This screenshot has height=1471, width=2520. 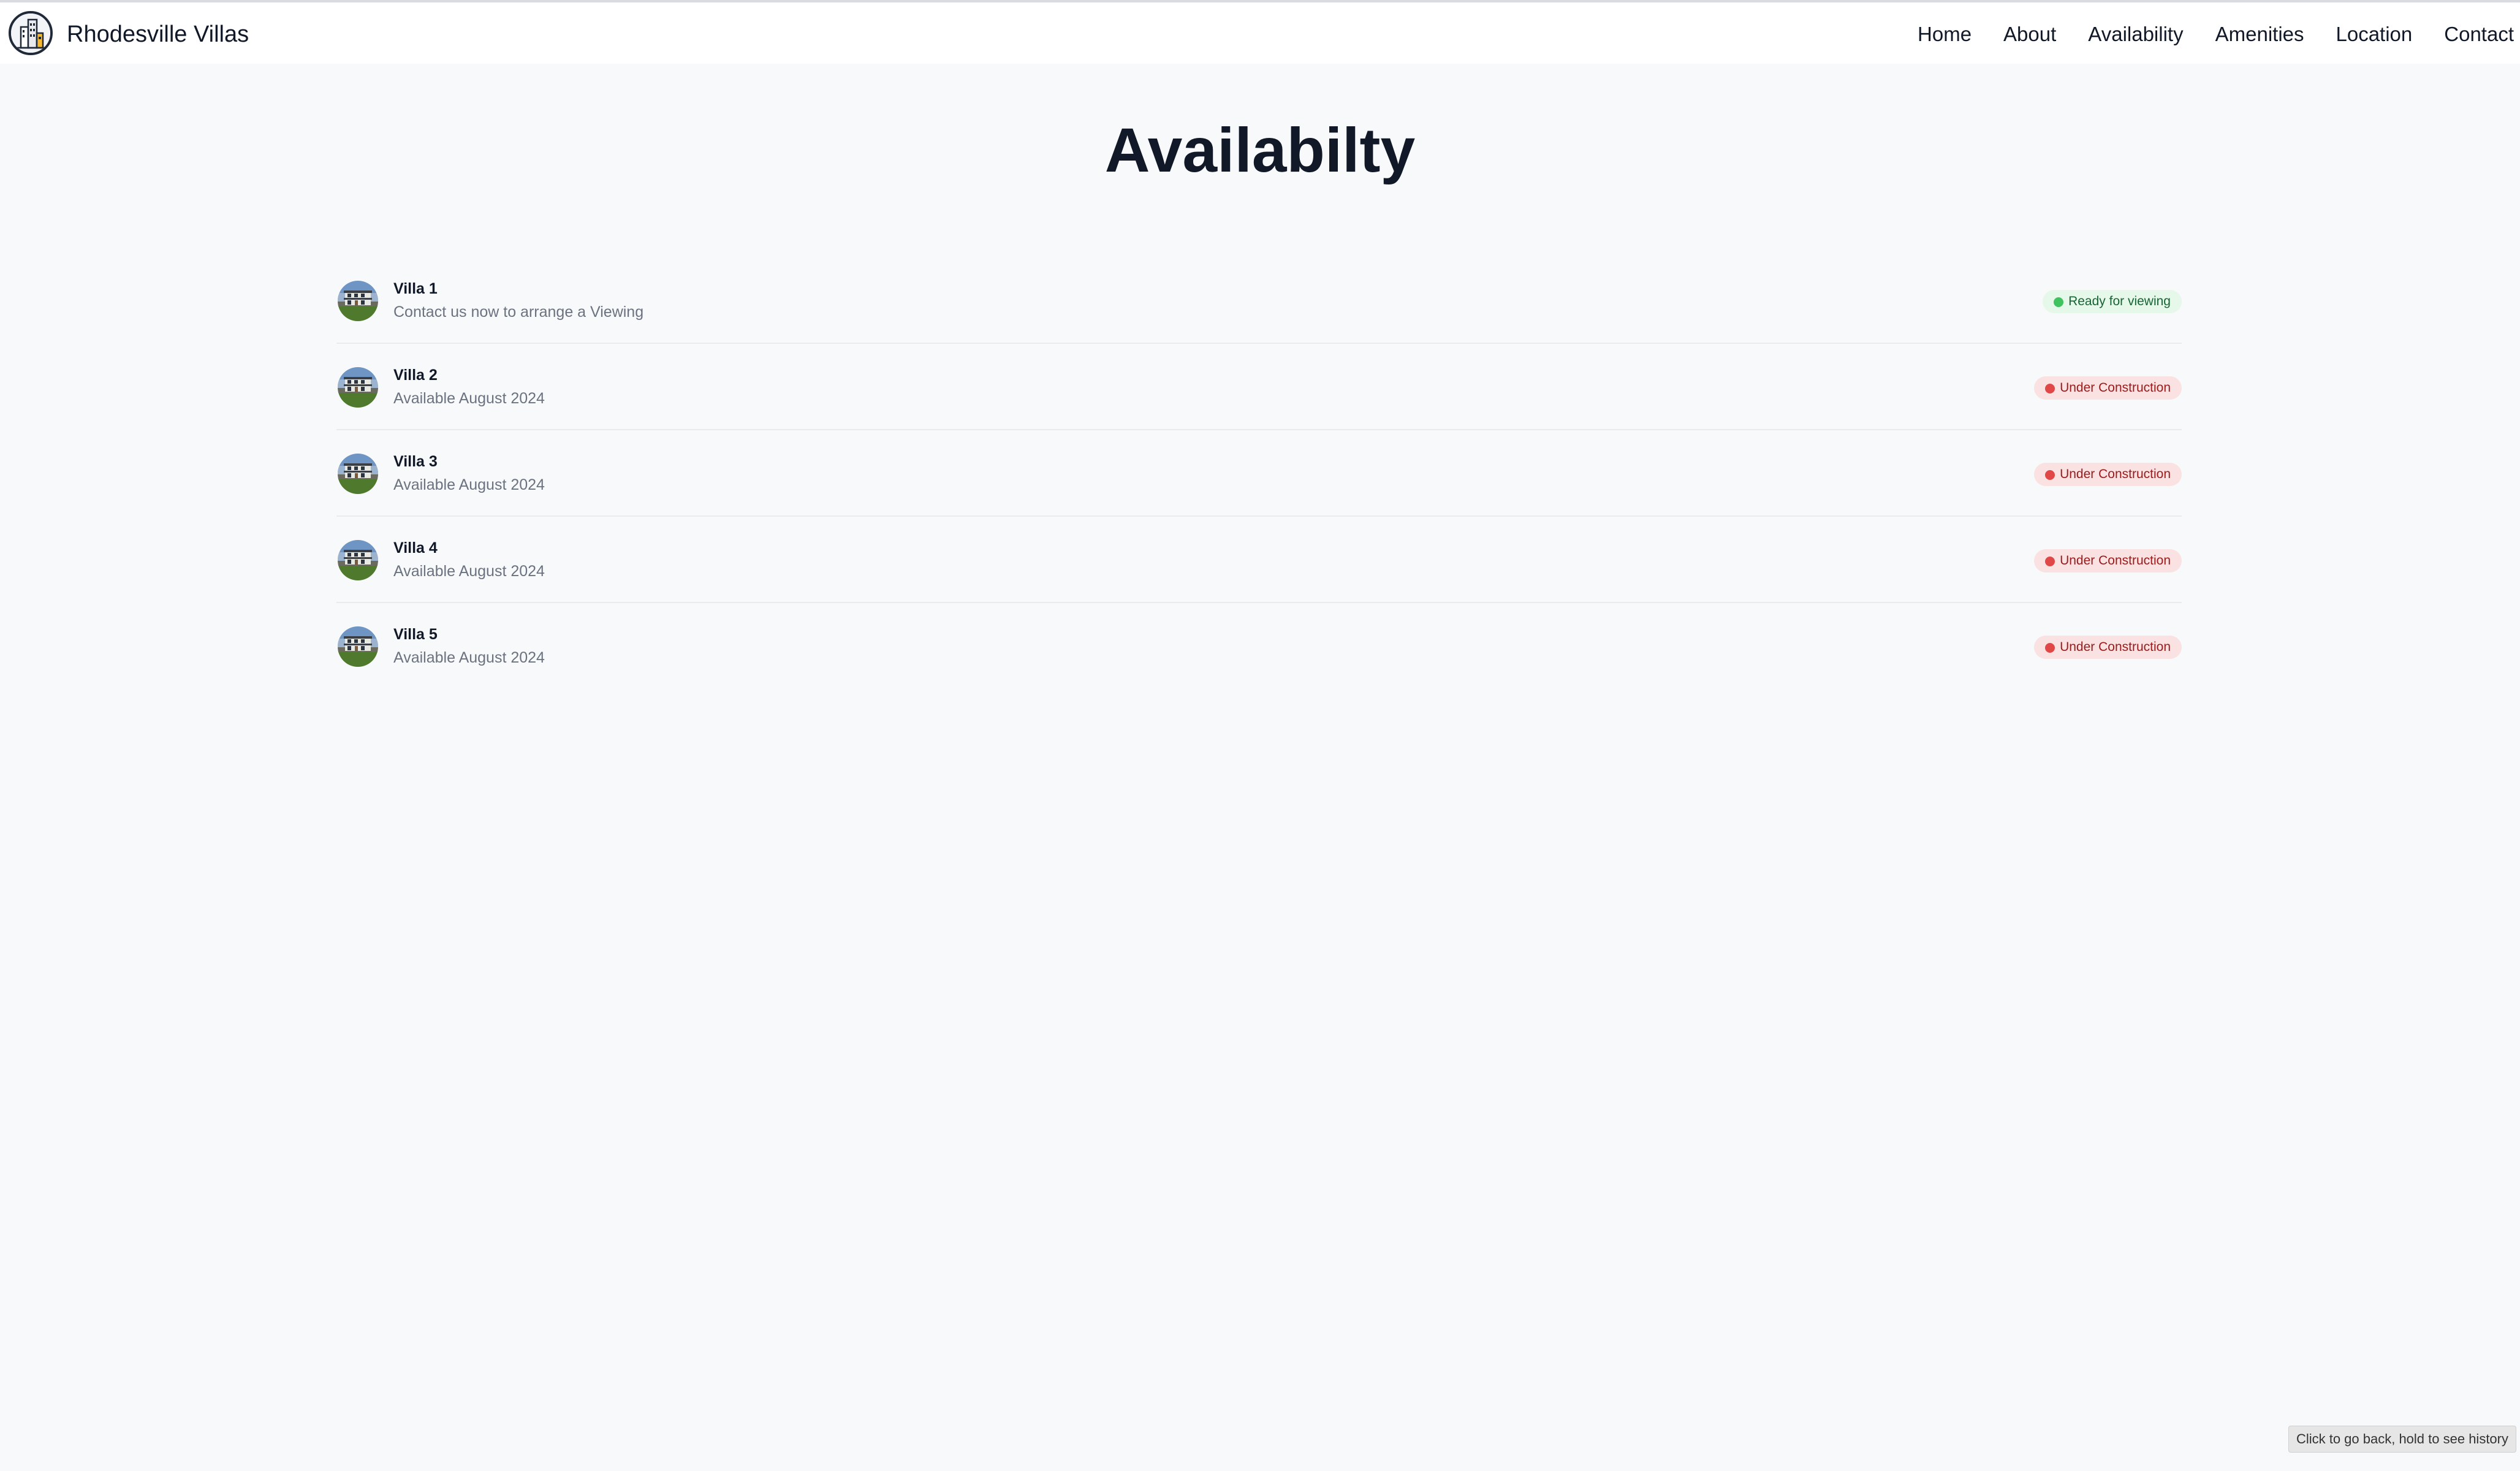 I want to click on building-logo-icon, so click(x=31, y=33).